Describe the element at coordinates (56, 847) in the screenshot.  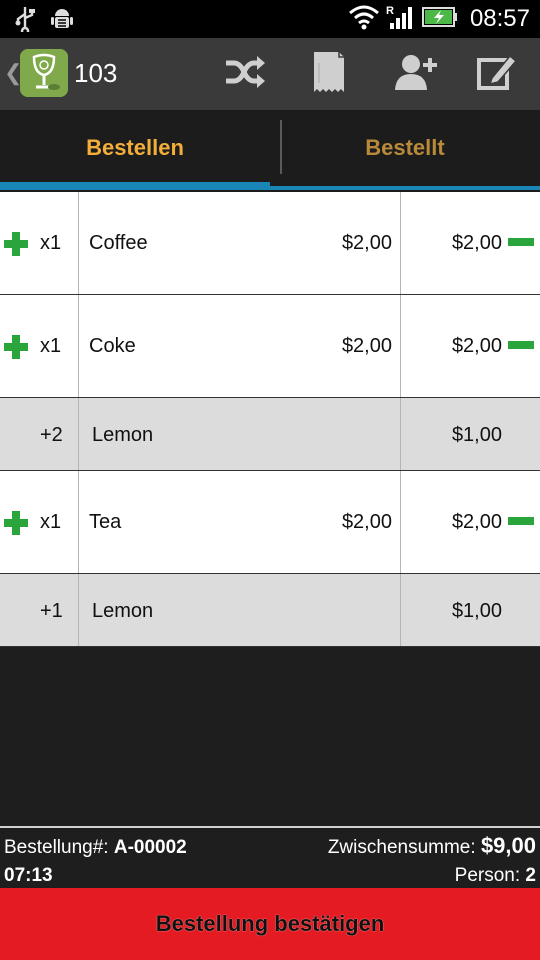
I see `order-number-label: Bestellung#:` at that location.